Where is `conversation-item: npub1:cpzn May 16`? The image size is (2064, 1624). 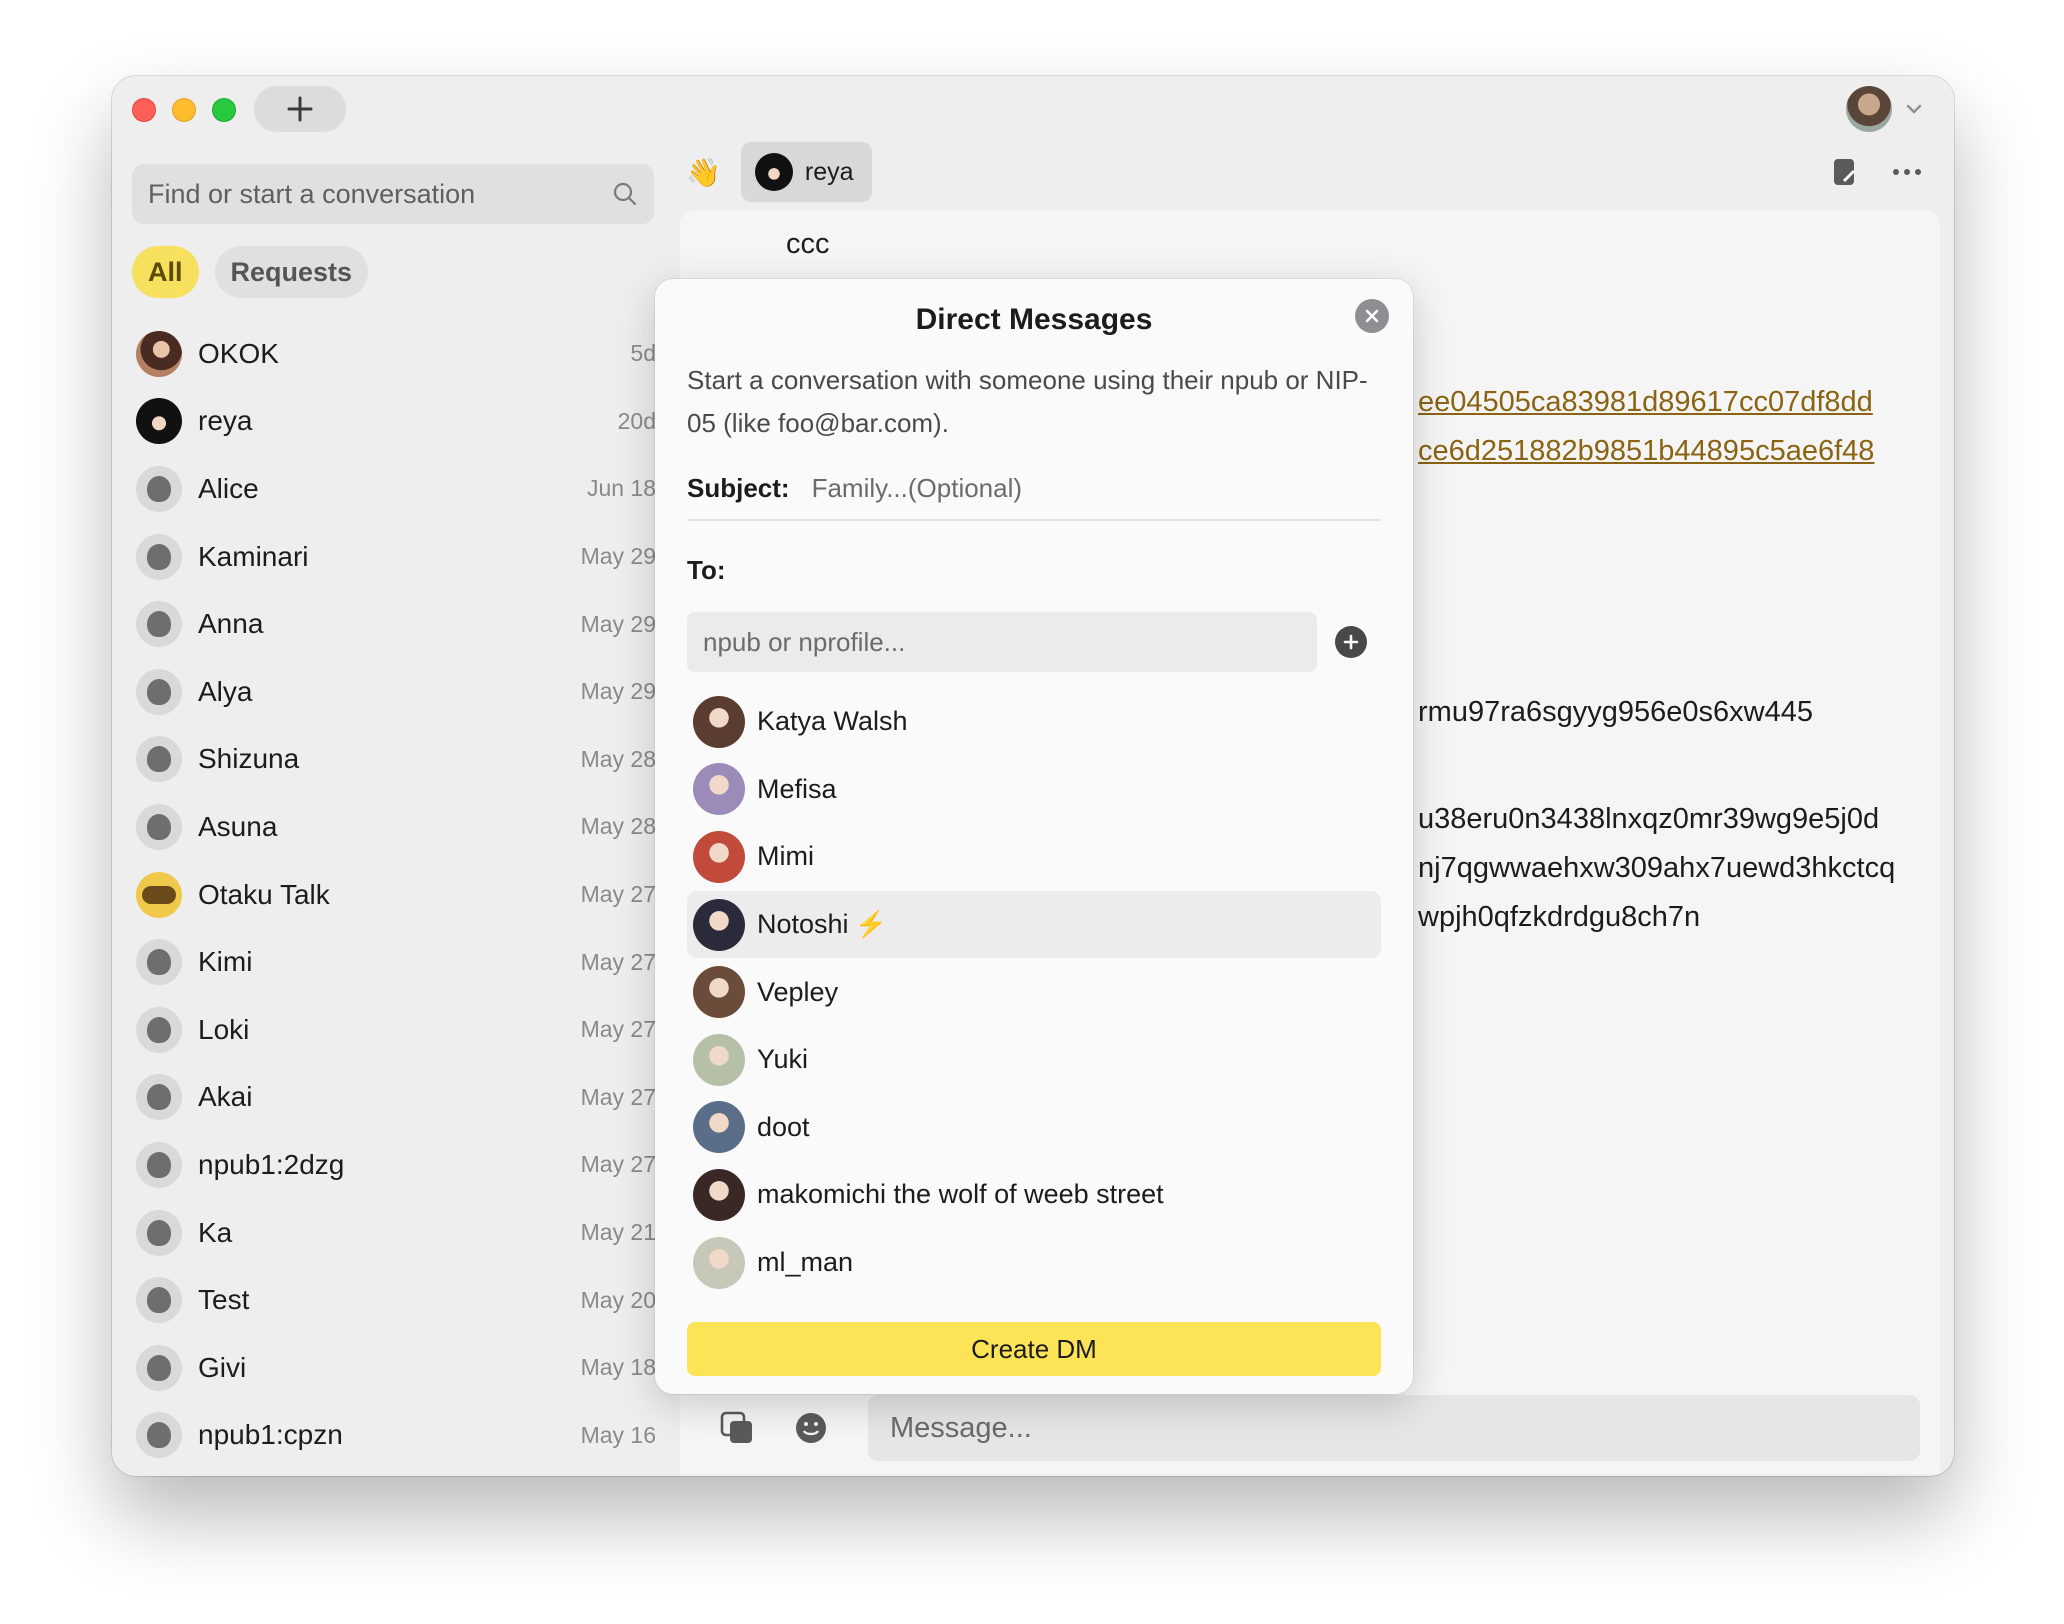 conversation-item: npub1:cpzn May 16 is located at coordinates (398, 1436).